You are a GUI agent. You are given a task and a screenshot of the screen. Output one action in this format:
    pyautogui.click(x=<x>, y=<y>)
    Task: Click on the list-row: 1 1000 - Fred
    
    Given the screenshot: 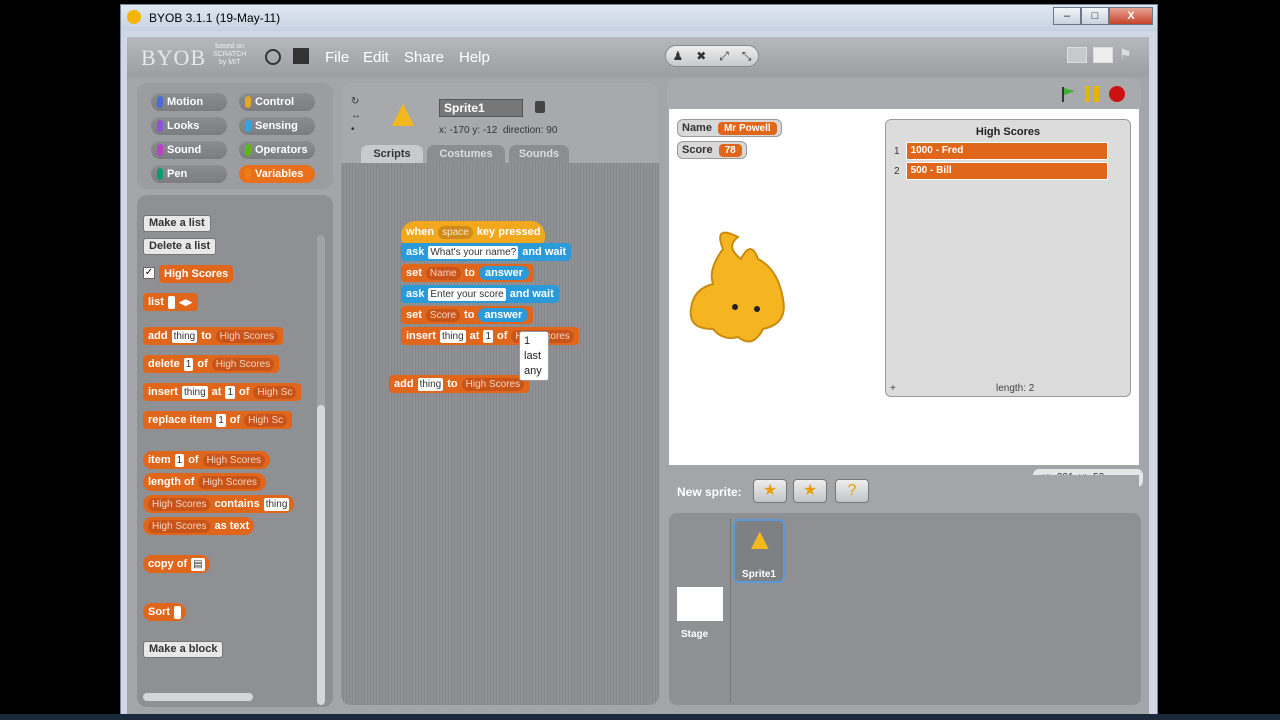 What is the action you would take?
    pyautogui.click(x=1001, y=151)
    